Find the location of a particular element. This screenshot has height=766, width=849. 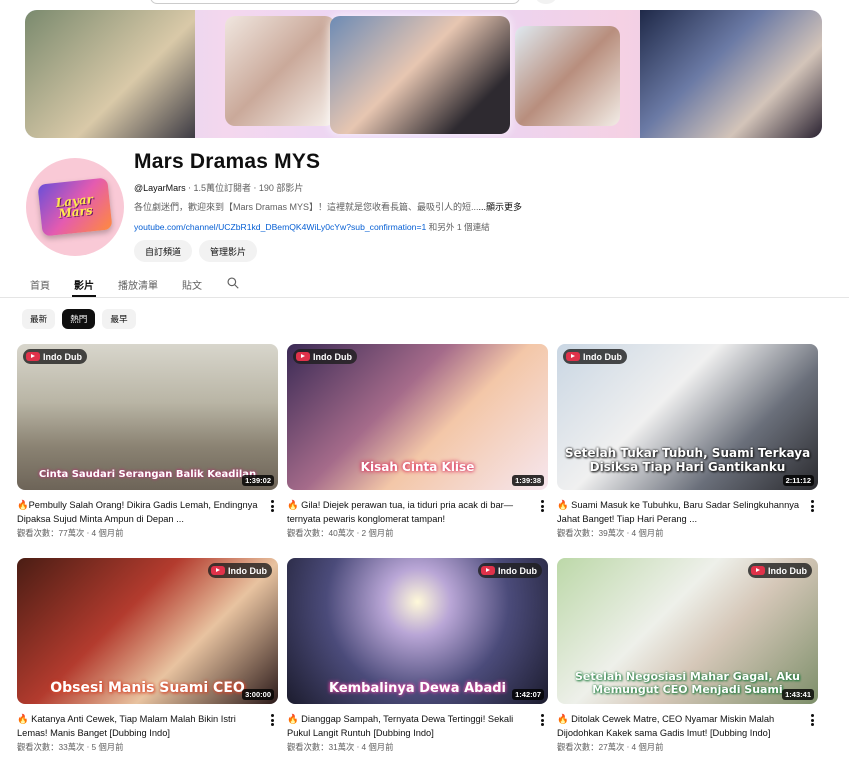

chip-oldest: 最早 is located at coordinates (119, 319).